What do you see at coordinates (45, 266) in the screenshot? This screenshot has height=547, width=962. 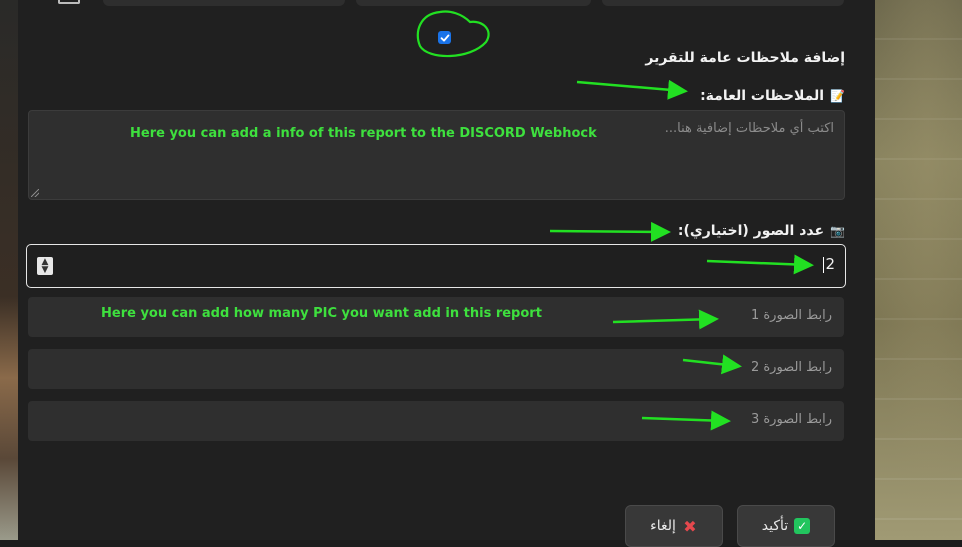 I see `spinner-icon: ▲ ▼` at bounding box center [45, 266].